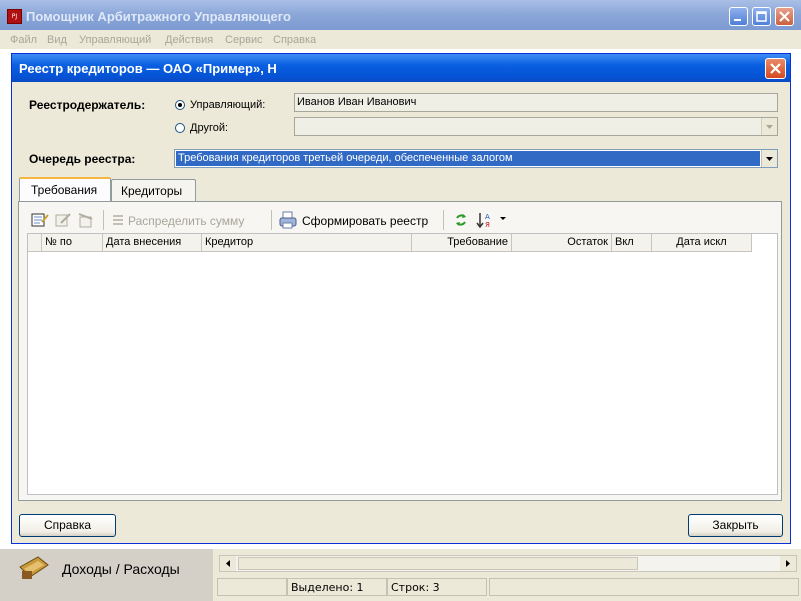  What do you see at coordinates (23, 40) in the screenshot?
I see `menu-file: Файл` at bounding box center [23, 40].